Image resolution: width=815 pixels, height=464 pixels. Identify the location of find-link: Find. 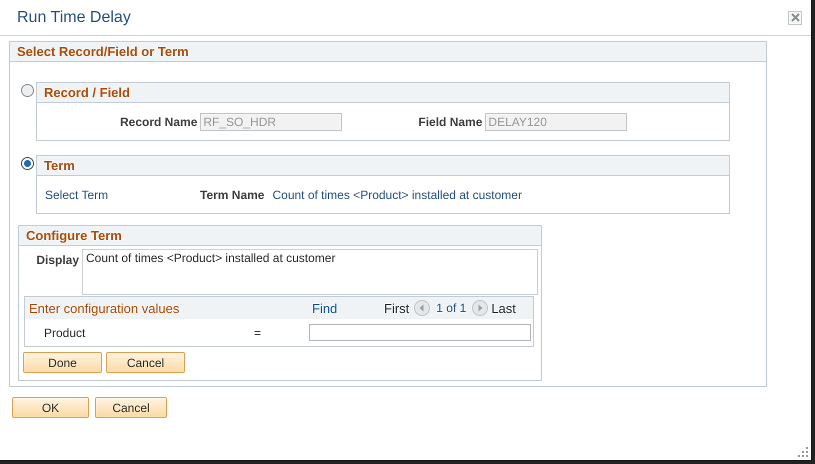
(348, 308).